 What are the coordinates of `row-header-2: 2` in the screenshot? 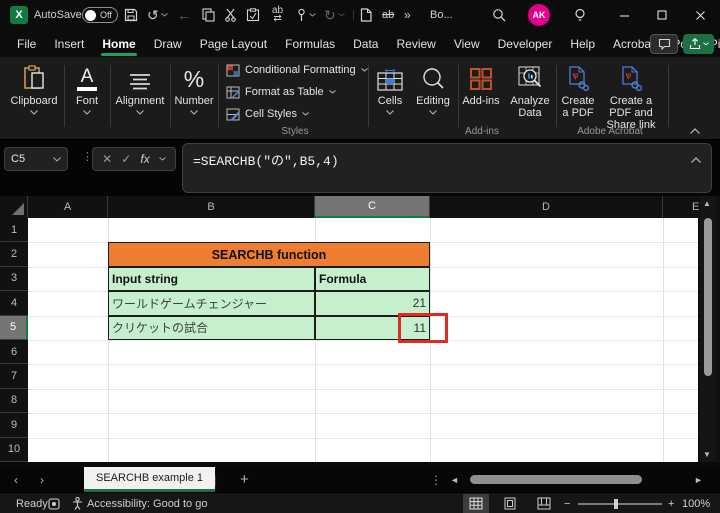 It's located at (14, 254).